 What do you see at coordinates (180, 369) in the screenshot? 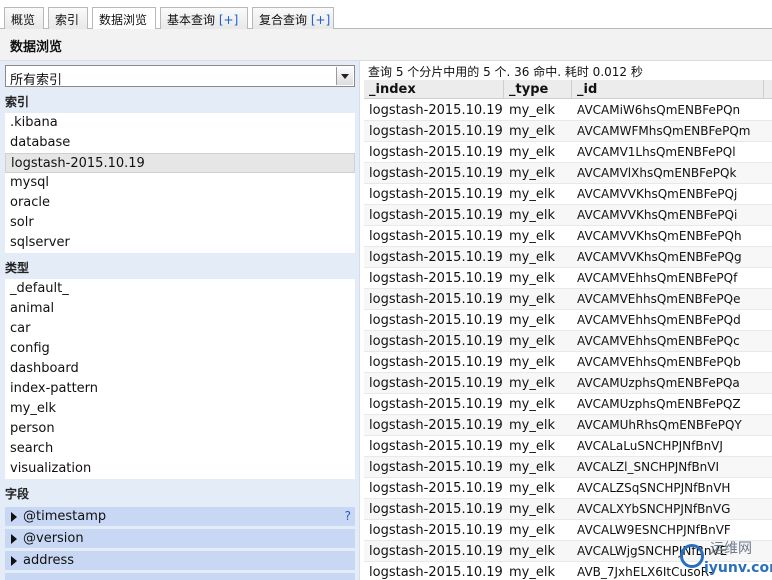
I see `type-item: dashboard` at bounding box center [180, 369].